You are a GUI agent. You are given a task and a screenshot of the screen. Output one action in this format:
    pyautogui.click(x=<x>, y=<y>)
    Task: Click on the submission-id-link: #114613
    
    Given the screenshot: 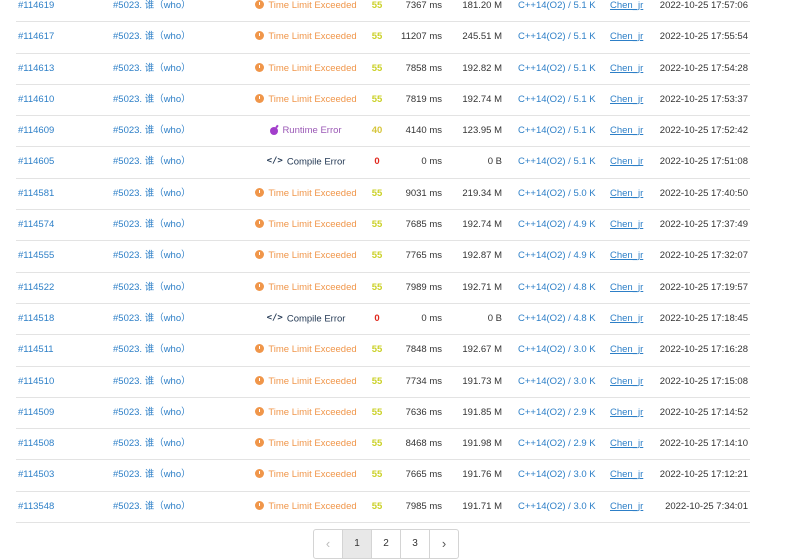 What is the action you would take?
    pyautogui.click(x=36, y=69)
    